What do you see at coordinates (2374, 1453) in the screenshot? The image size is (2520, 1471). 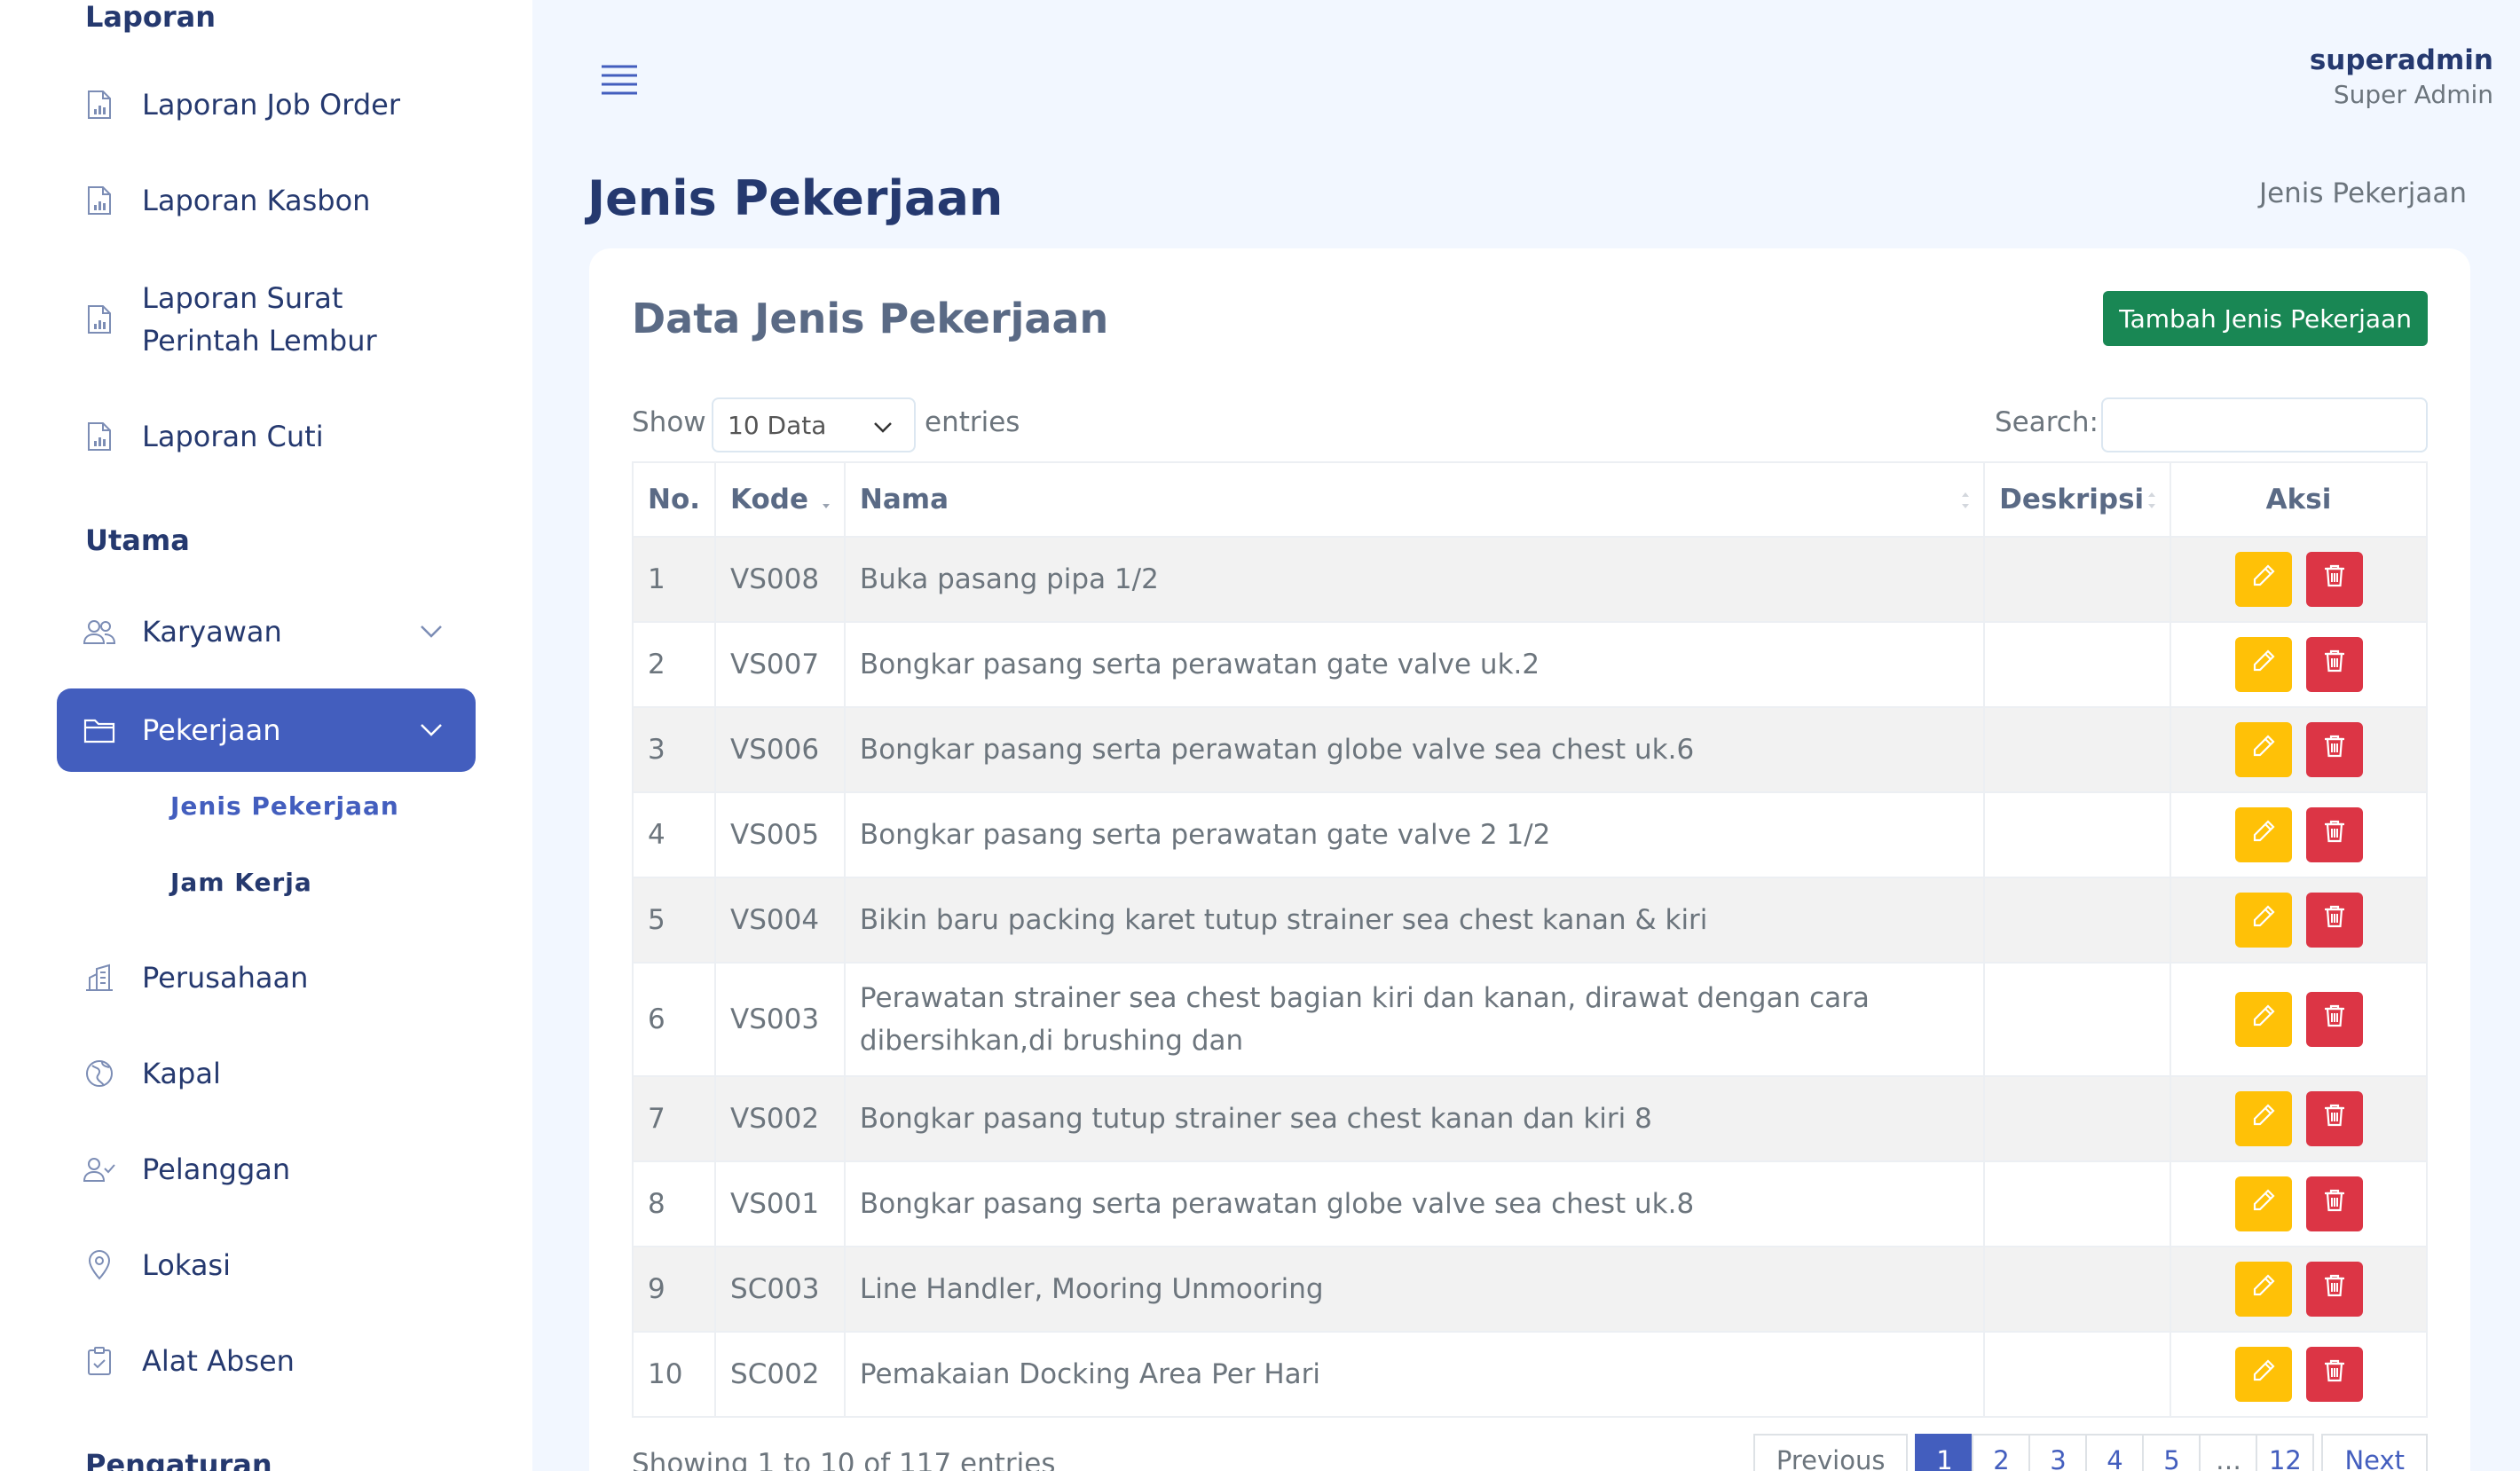 I see `pagination-next: Next` at bounding box center [2374, 1453].